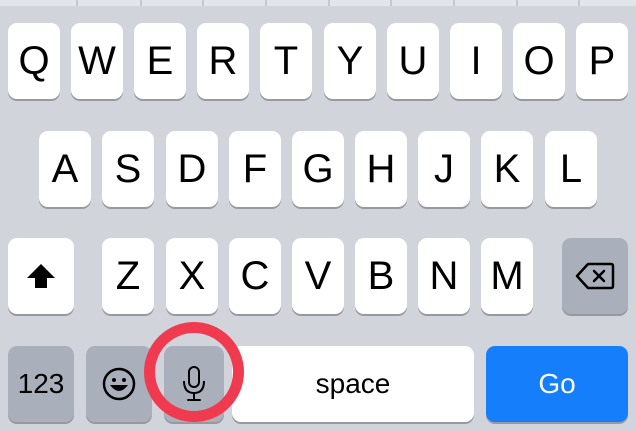 The image size is (636, 431). I want to click on key-label: O, so click(539, 61).